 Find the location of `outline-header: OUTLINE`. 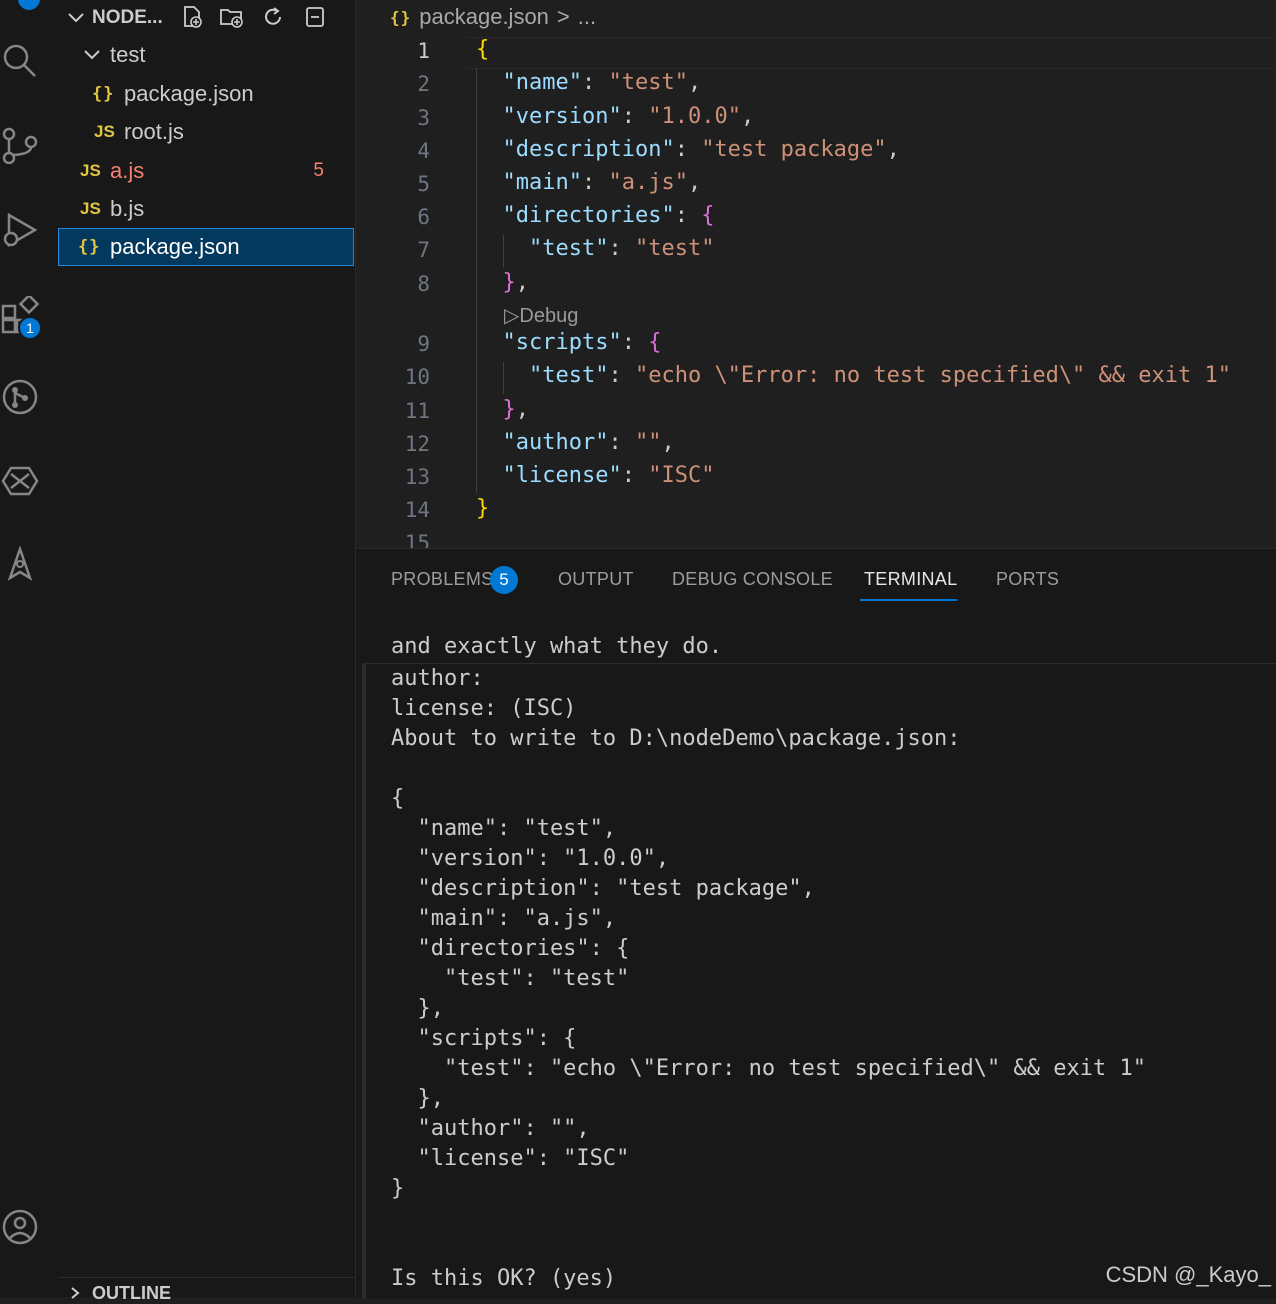

outline-header: OUTLINE is located at coordinates (206, 1290).